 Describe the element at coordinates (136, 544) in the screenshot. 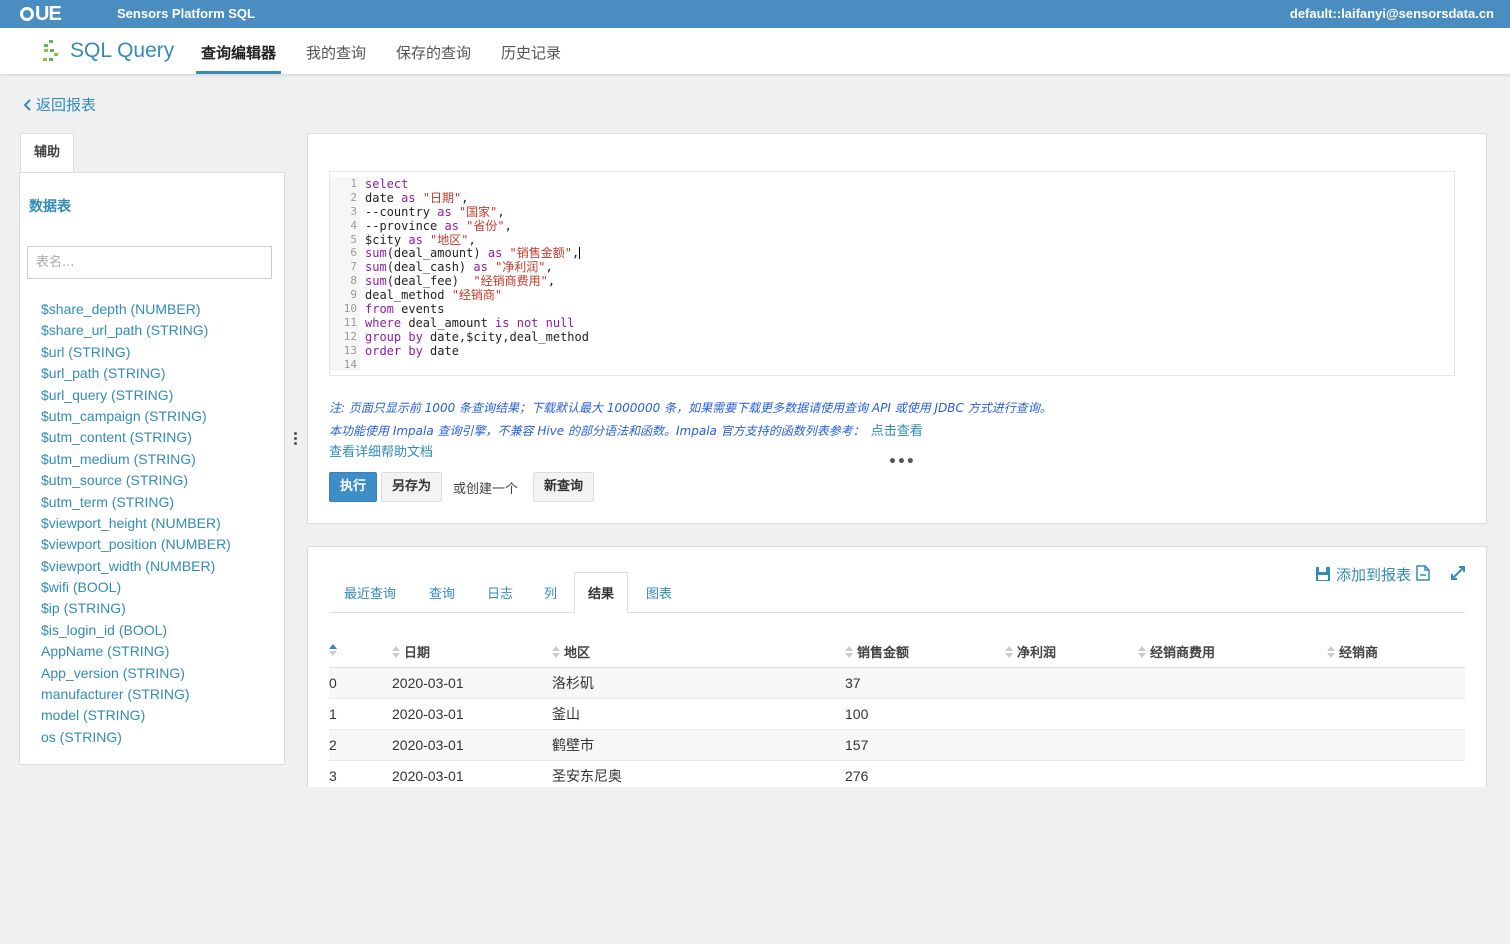

I see `field-item: $viewport_position (NUMBER)` at that location.